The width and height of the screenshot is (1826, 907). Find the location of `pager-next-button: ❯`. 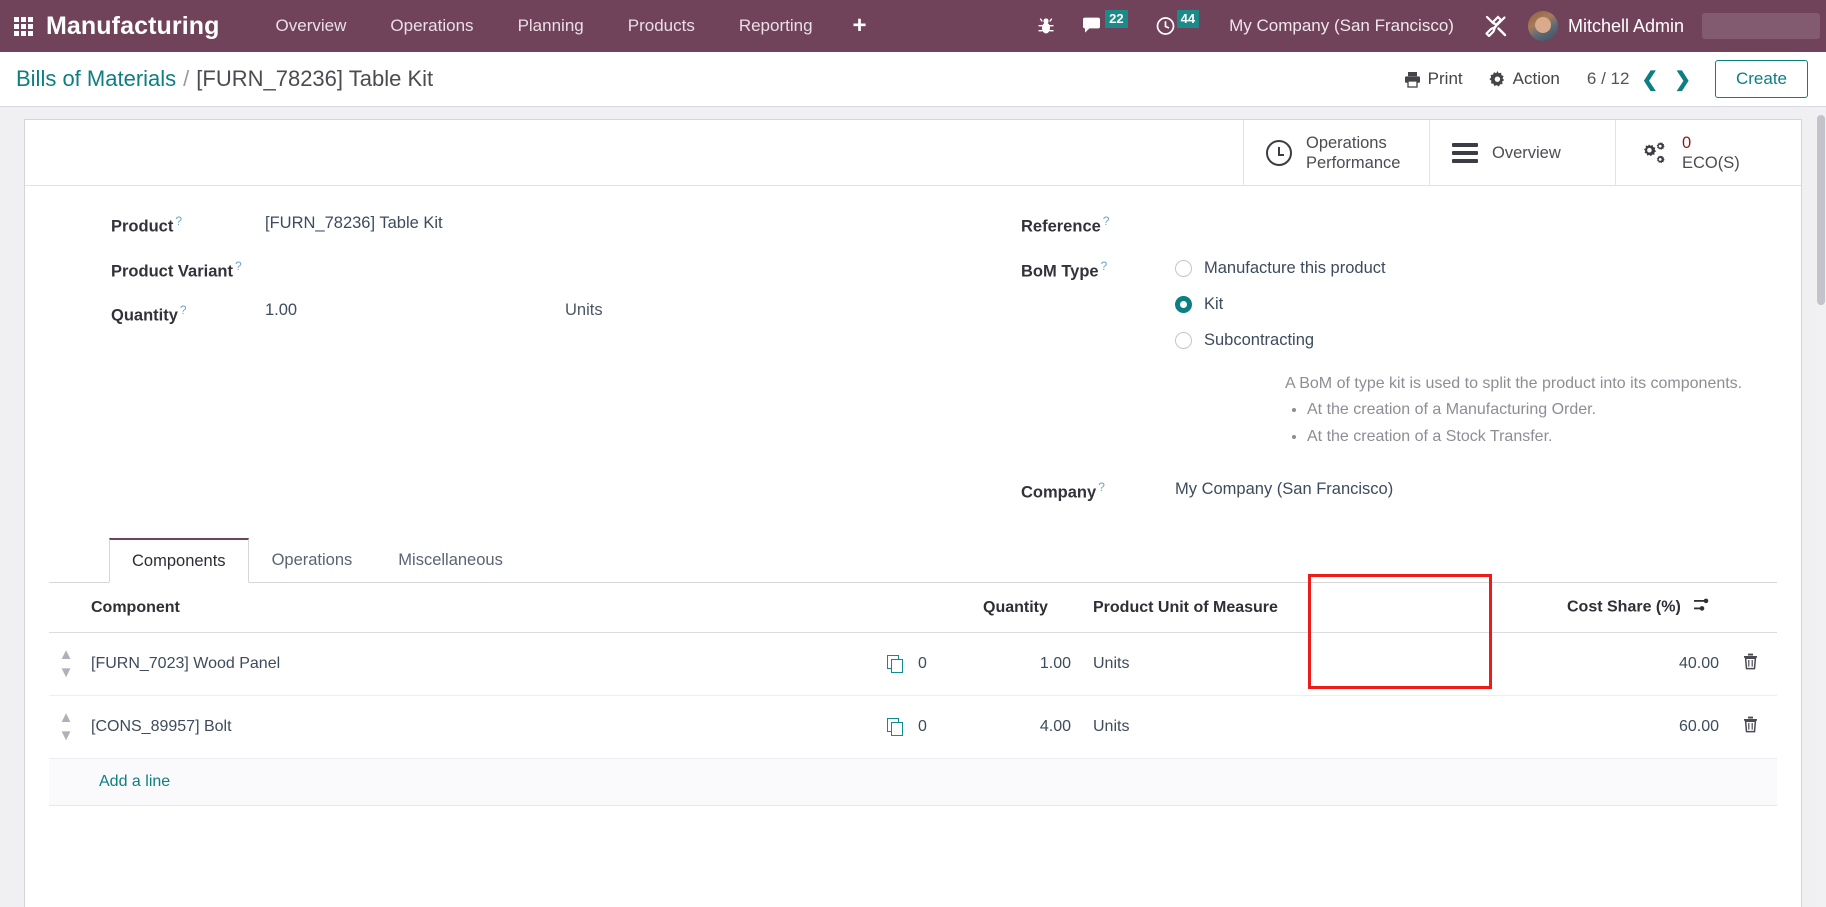

pager-next-button: ❯ is located at coordinates (1682, 79).